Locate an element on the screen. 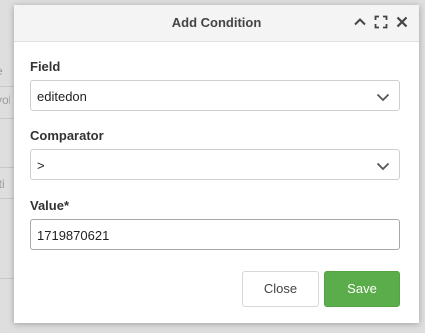 The height and width of the screenshot is (333, 425). value-input: 1719870621 is located at coordinates (215, 234).